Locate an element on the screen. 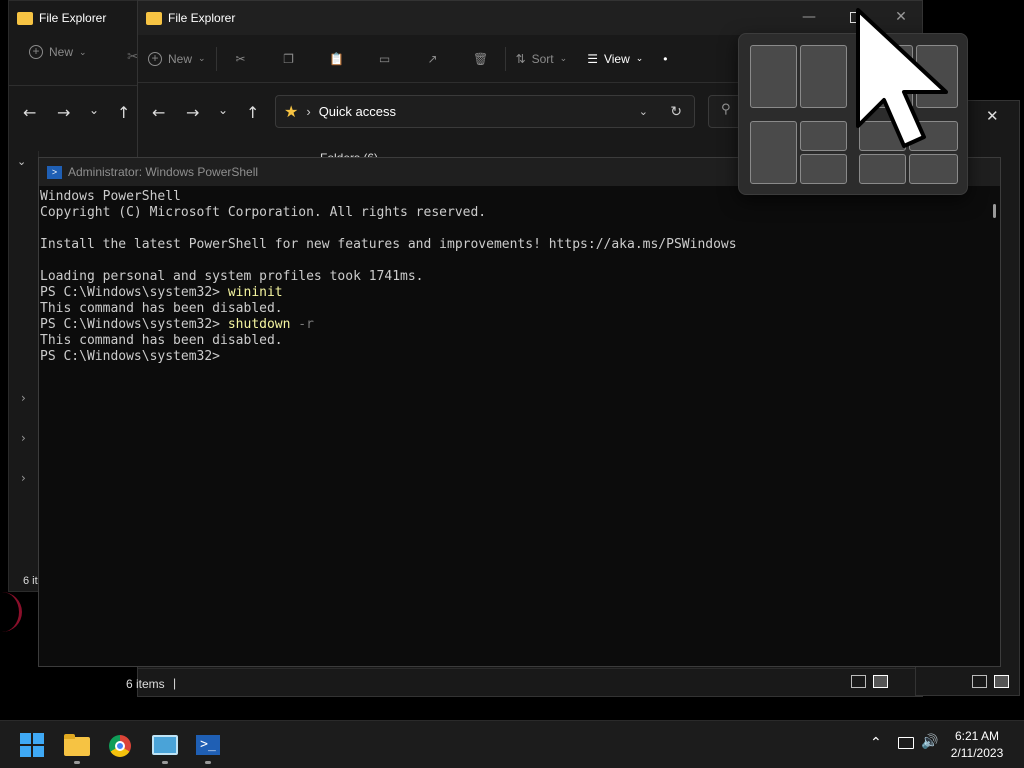 This screenshot has width=1024, height=768. share-icon: ↗ is located at coordinates (432, 58).